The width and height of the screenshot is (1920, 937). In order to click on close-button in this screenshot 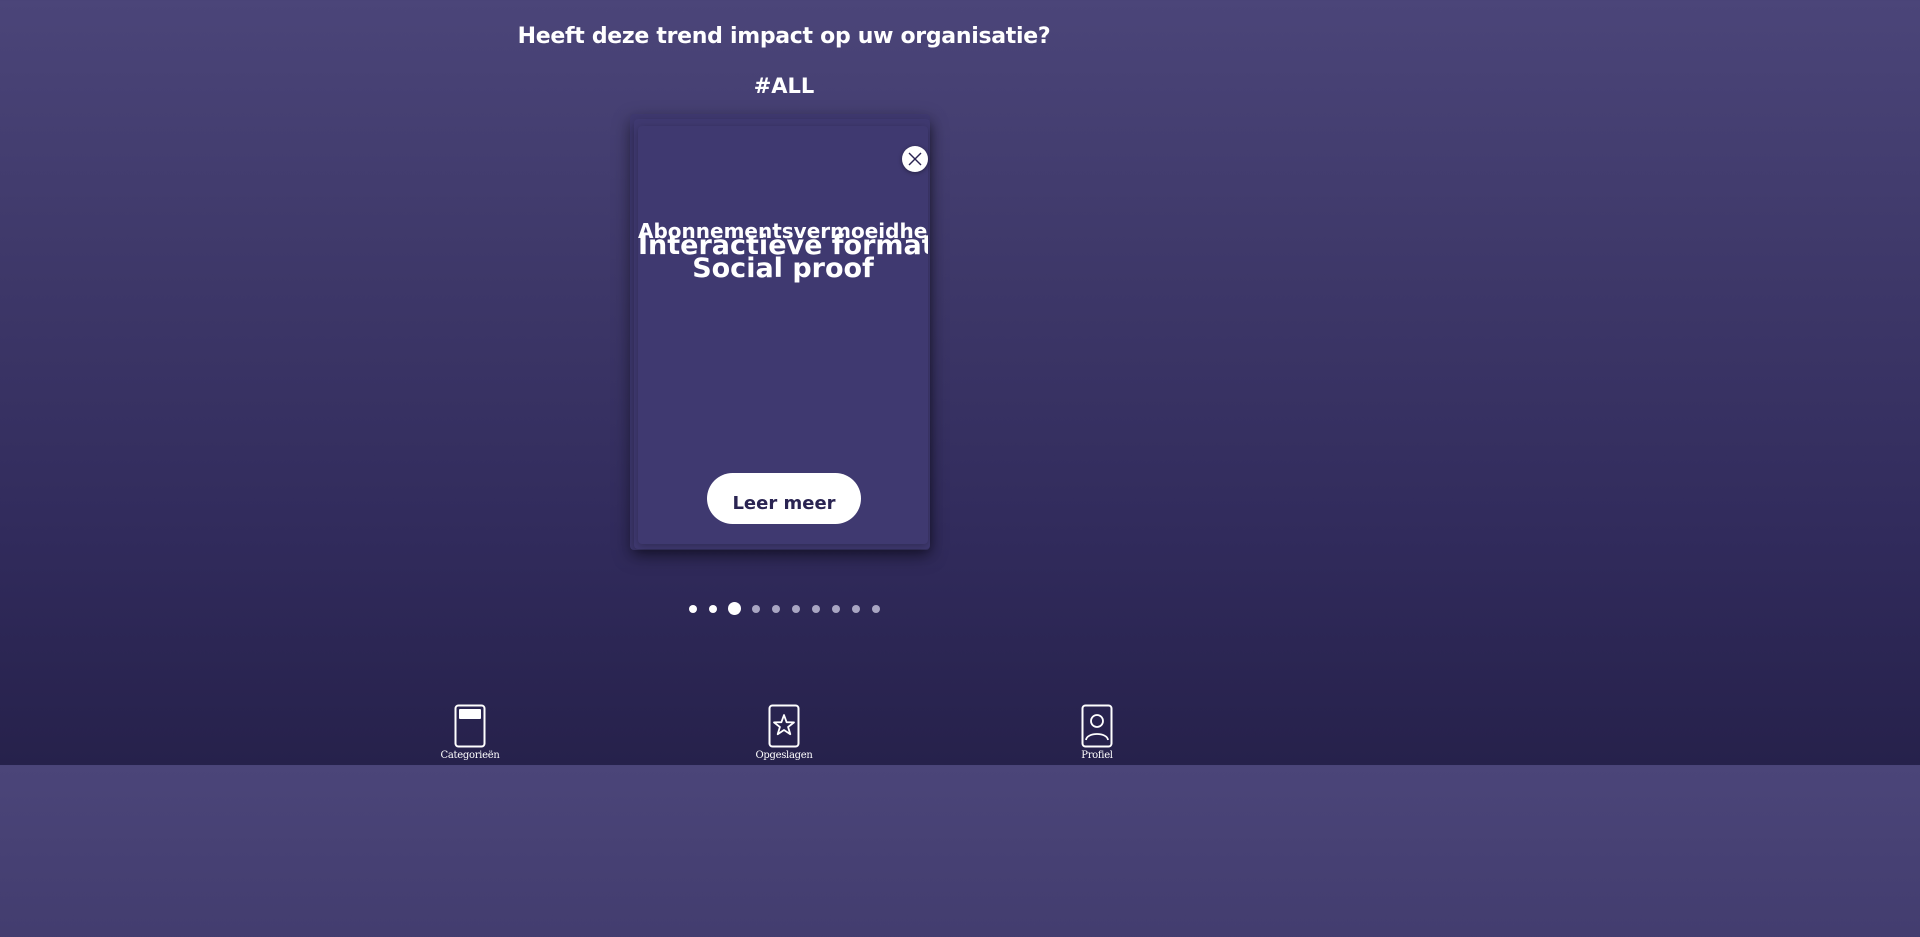, I will do `click(915, 159)`.